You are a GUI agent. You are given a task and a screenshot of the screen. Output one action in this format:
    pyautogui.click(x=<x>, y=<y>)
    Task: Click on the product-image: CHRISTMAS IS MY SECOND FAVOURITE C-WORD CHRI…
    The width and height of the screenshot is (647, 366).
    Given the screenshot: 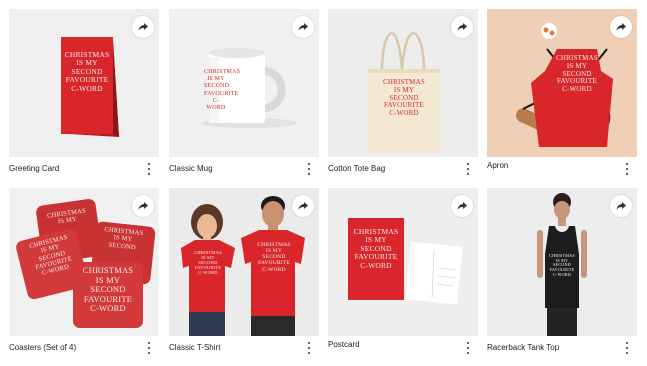 What is the action you would take?
    pyautogui.click(x=244, y=262)
    